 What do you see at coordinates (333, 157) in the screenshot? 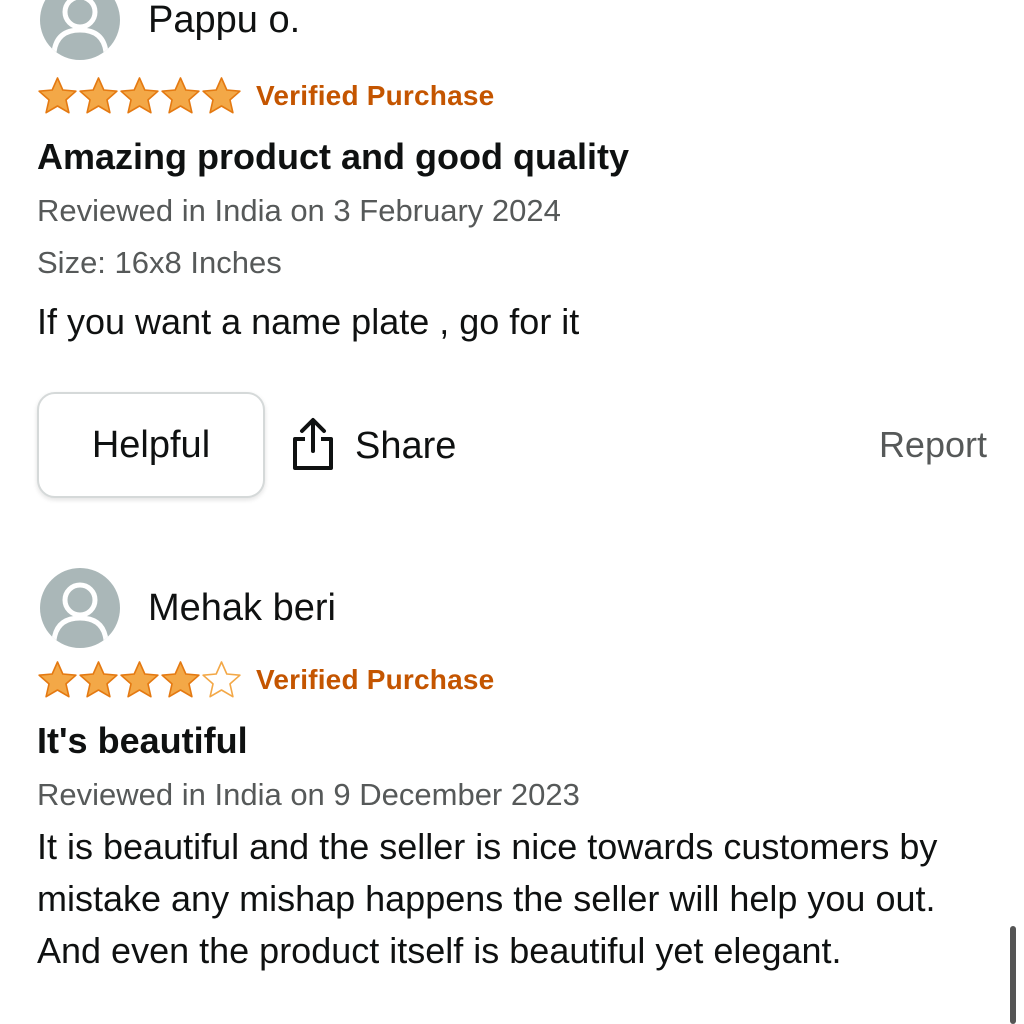
I see `review-title: Amazing product and good quality` at bounding box center [333, 157].